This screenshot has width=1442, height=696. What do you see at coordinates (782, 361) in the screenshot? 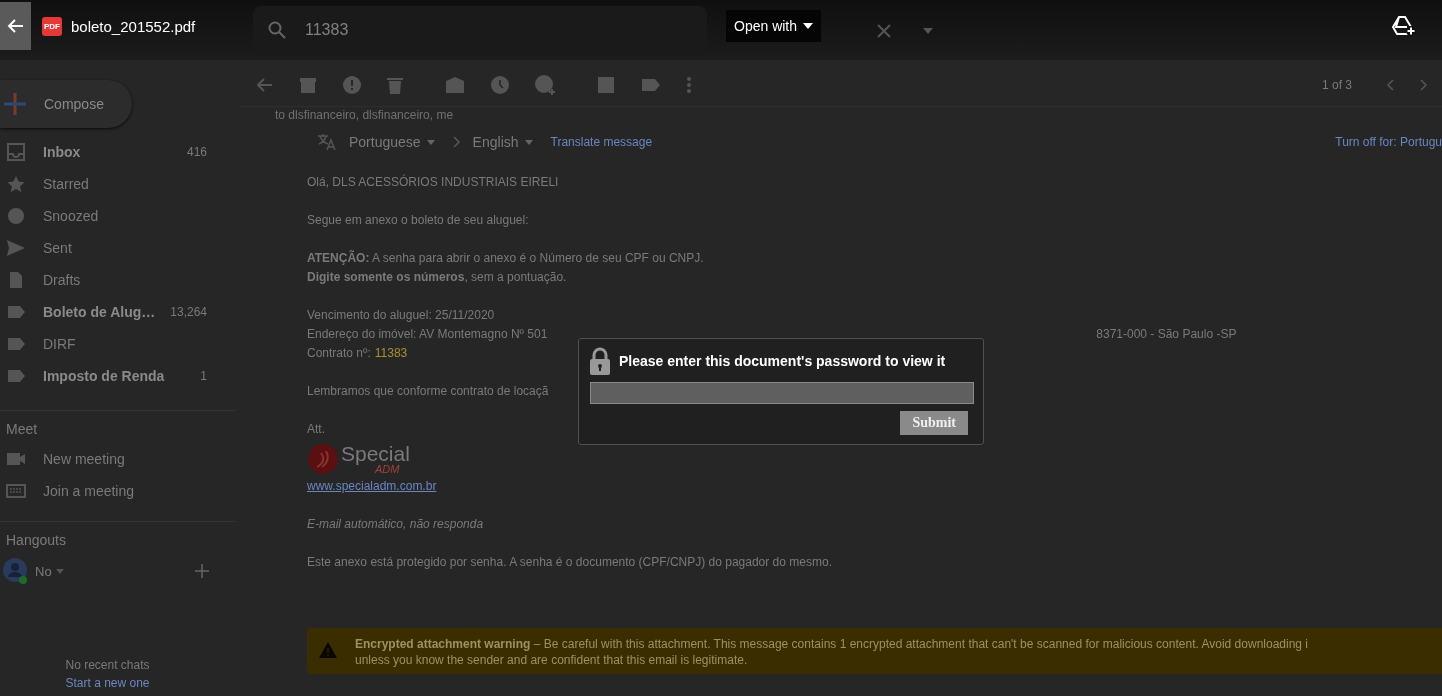
I see `dialog-title: Please enter this document's password to view it` at bounding box center [782, 361].